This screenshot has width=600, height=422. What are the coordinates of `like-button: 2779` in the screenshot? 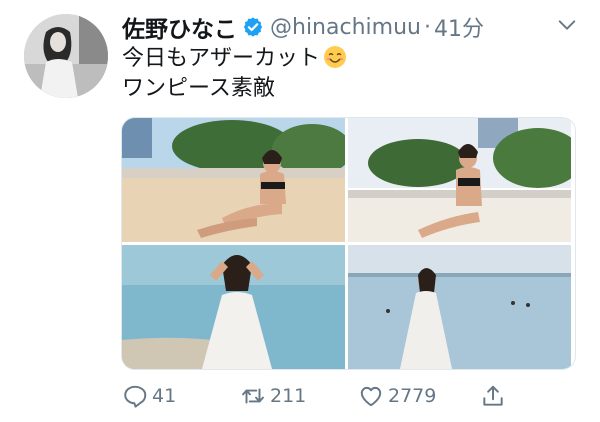 It's located at (397, 396).